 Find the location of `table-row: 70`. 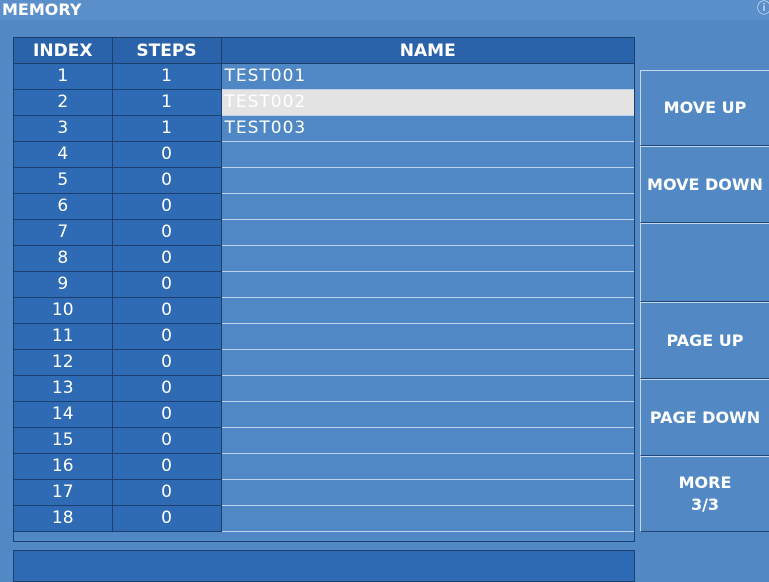

table-row: 70 is located at coordinates (324, 232).